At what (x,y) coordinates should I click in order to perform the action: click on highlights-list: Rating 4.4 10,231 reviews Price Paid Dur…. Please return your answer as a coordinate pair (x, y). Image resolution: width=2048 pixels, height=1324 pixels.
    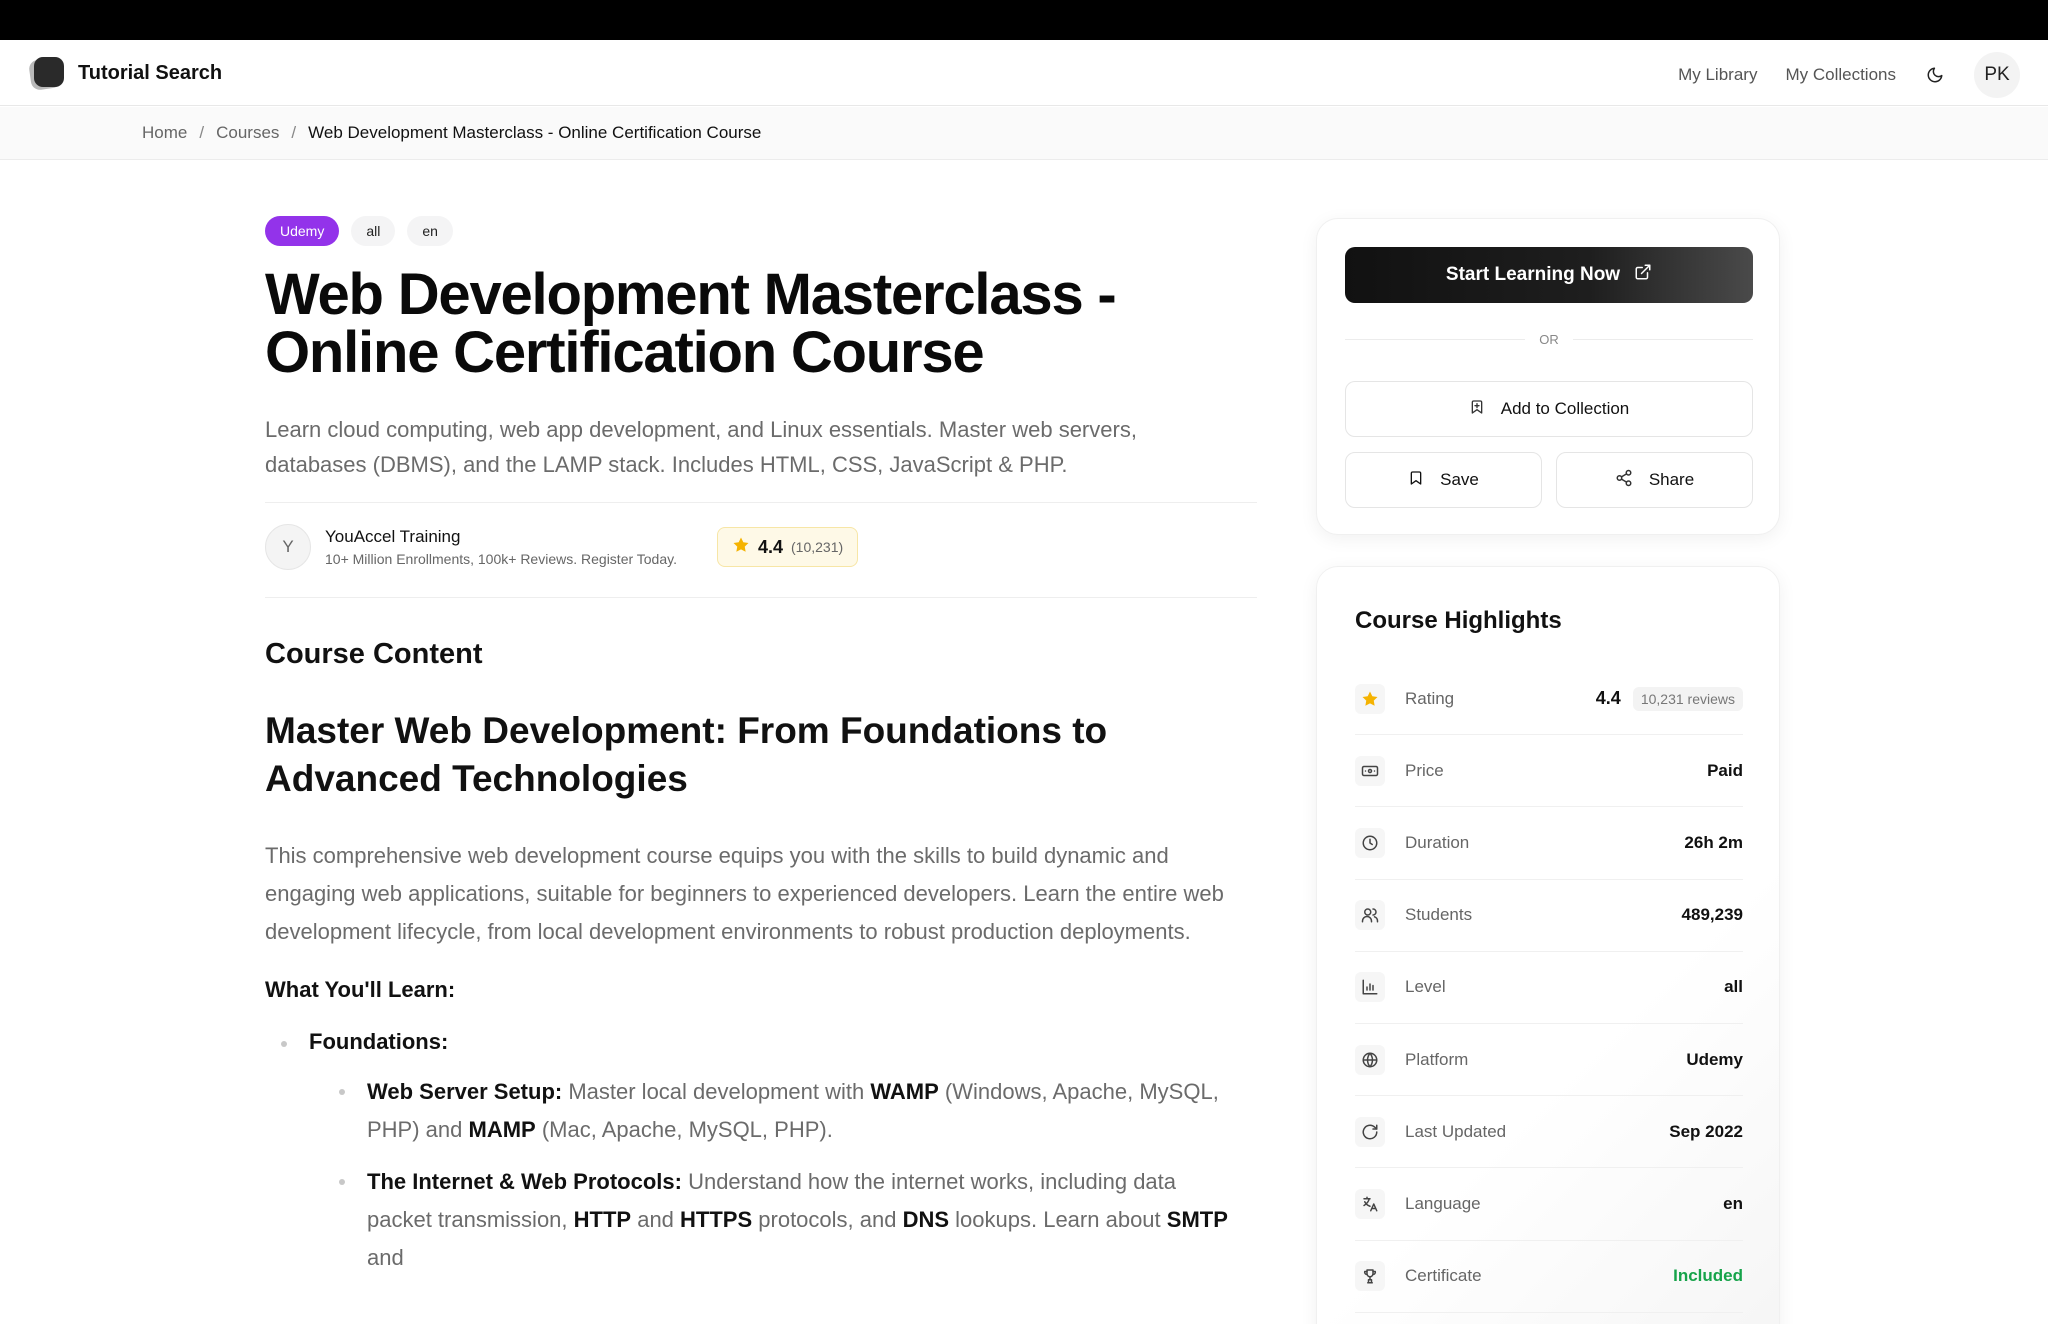
    Looking at the image, I should click on (1549, 988).